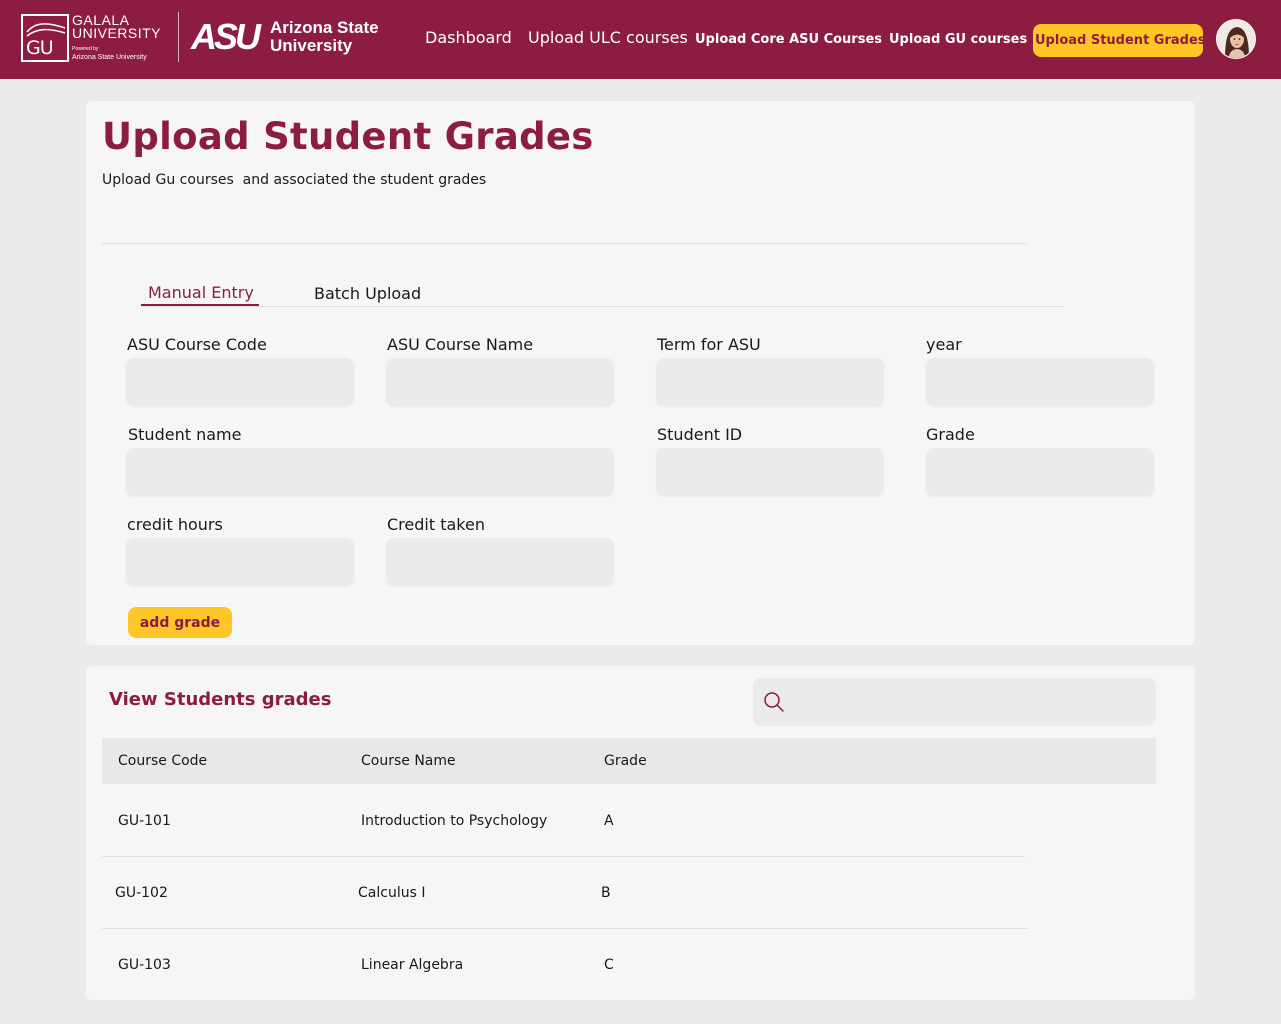 The width and height of the screenshot is (1281, 1024). Describe the element at coordinates (367, 293) in the screenshot. I see `tab-batch-upload: Batch Upload` at that location.